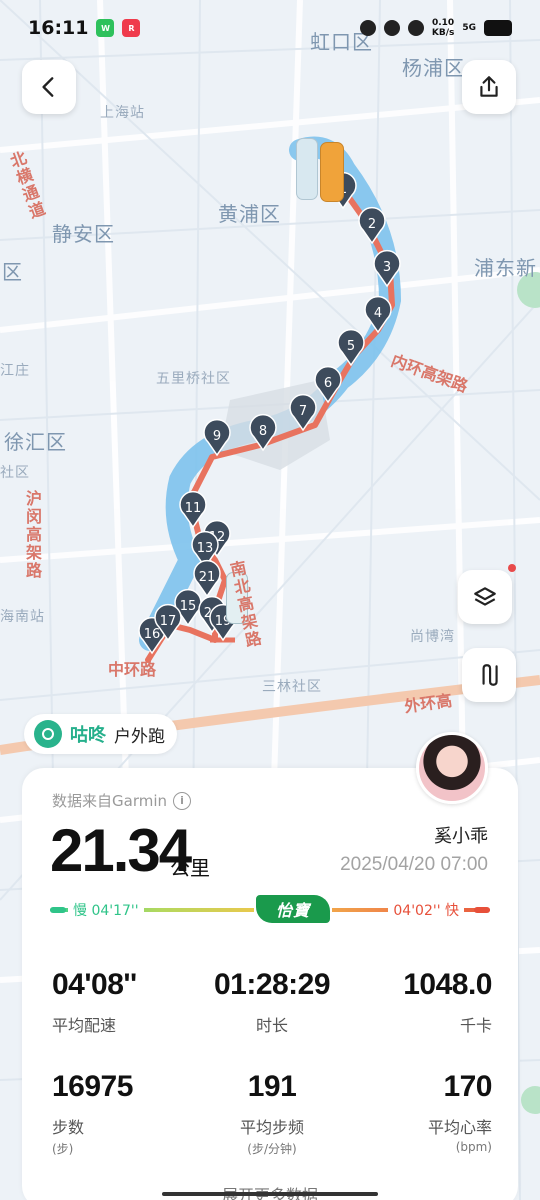 Image resolution: width=540 pixels, height=1200 pixels. What do you see at coordinates (48, 734) in the screenshot?
I see `codoon-logo-icon` at bounding box center [48, 734].